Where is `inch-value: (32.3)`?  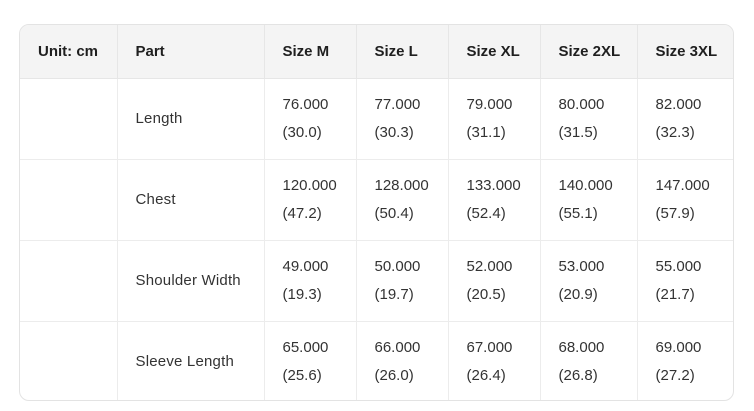
inch-value: (32.3) is located at coordinates (675, 132).